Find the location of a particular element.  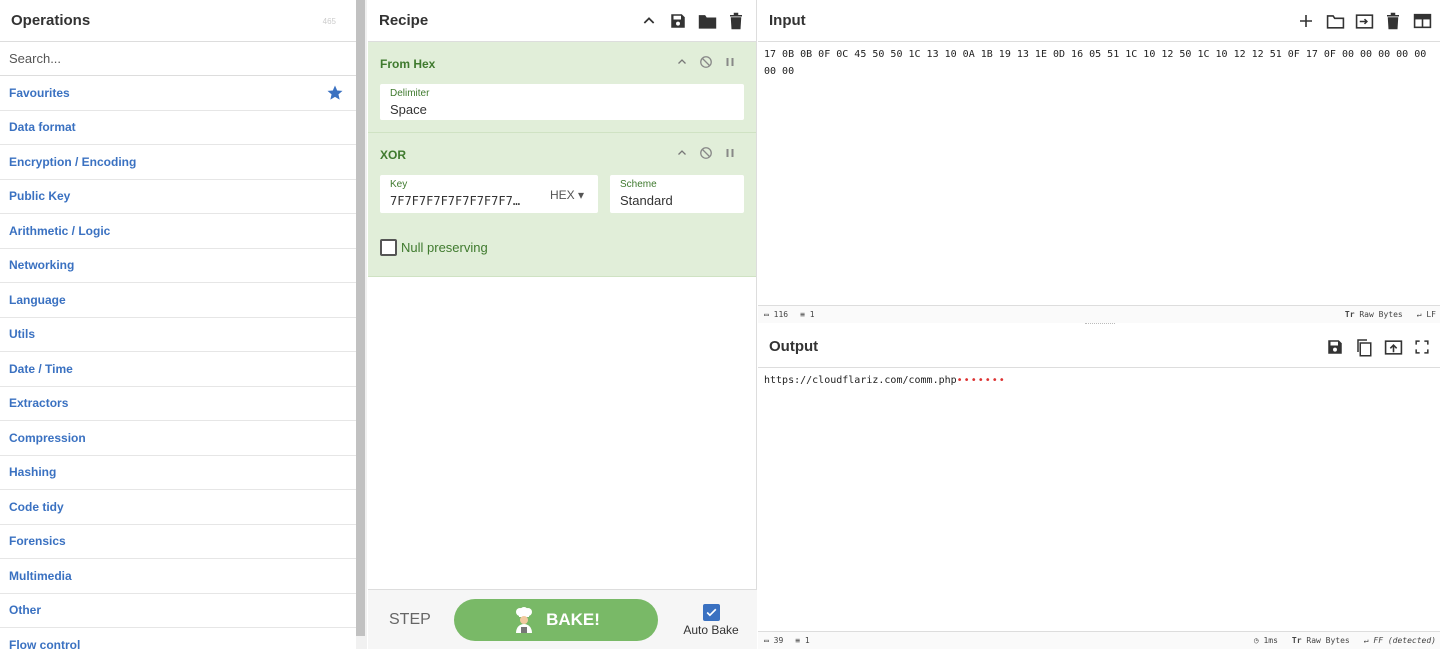

input-lines: 1 is located at coordinates (812, 314).